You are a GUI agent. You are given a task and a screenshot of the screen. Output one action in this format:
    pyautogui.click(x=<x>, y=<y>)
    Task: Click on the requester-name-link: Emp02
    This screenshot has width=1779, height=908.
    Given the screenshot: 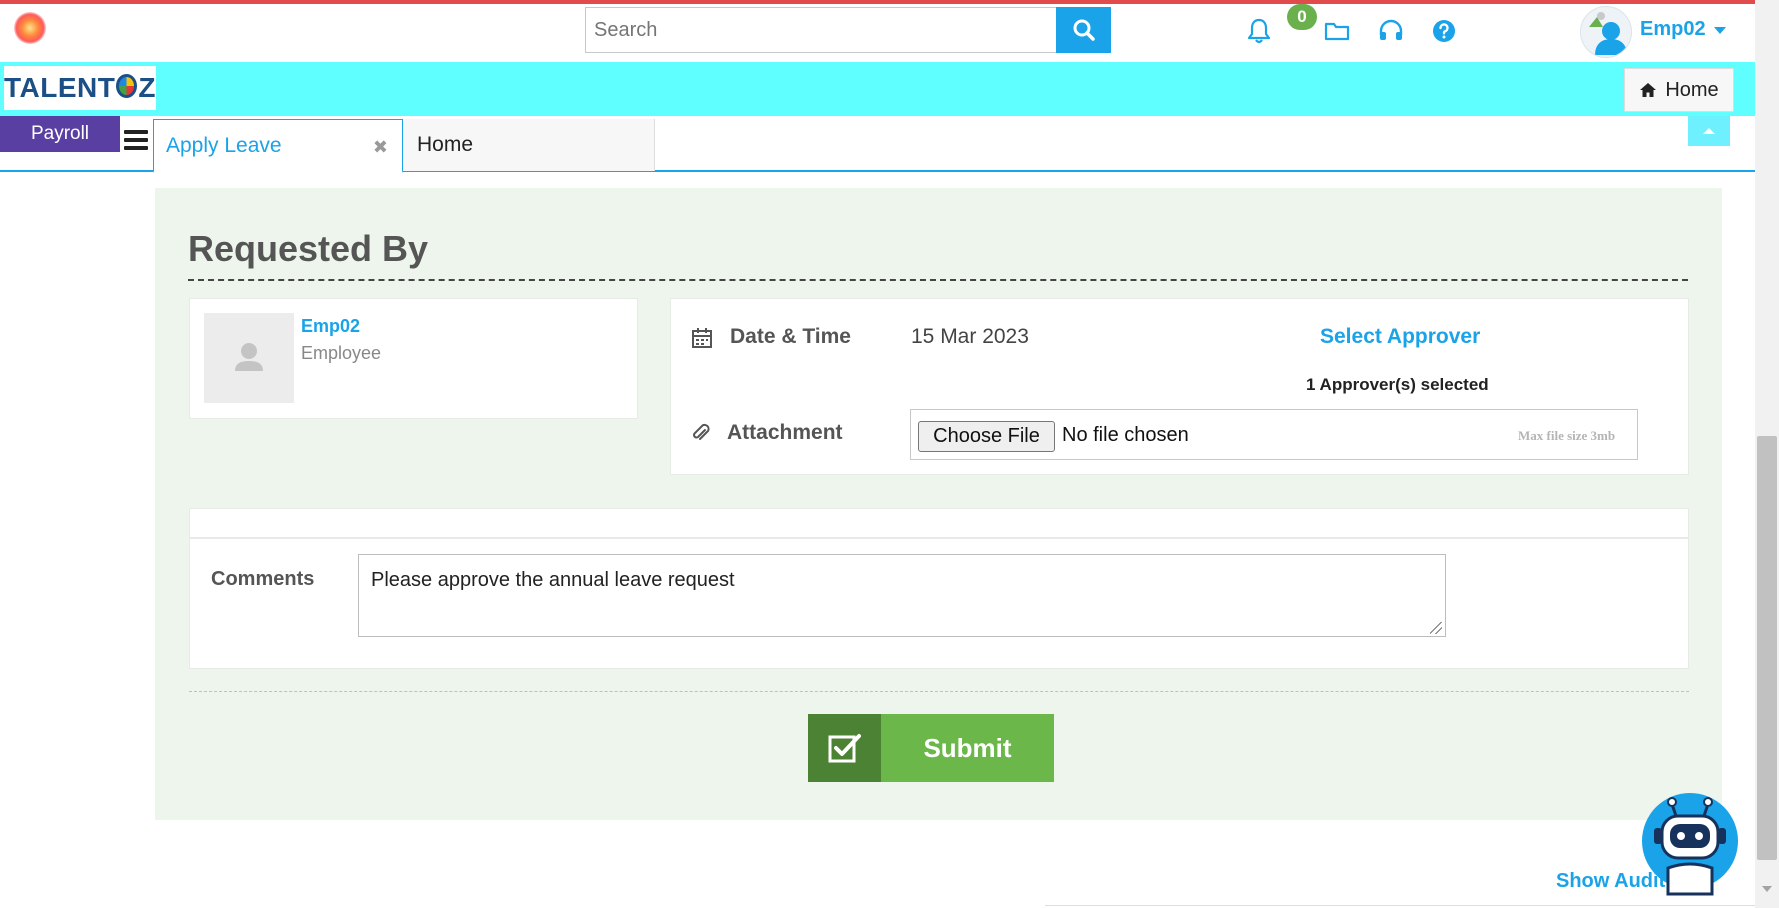 What is the action you would take?
    pyautogui.click(x=330, y=326)
    